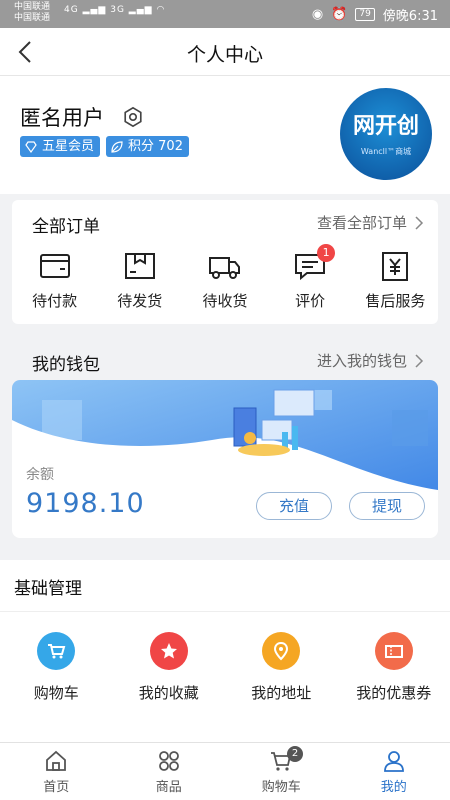  What do you see at coordinates (32, 7) in the screenshot?
I see `carrier-1: 中国联通` at bounding box center [32, 7].